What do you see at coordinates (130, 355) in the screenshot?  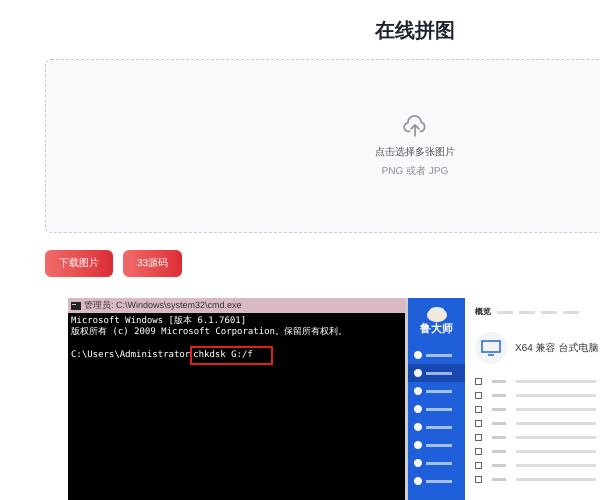 I see `console-prompt: C:\Users\Administrator` at bounding box center [130, 355].